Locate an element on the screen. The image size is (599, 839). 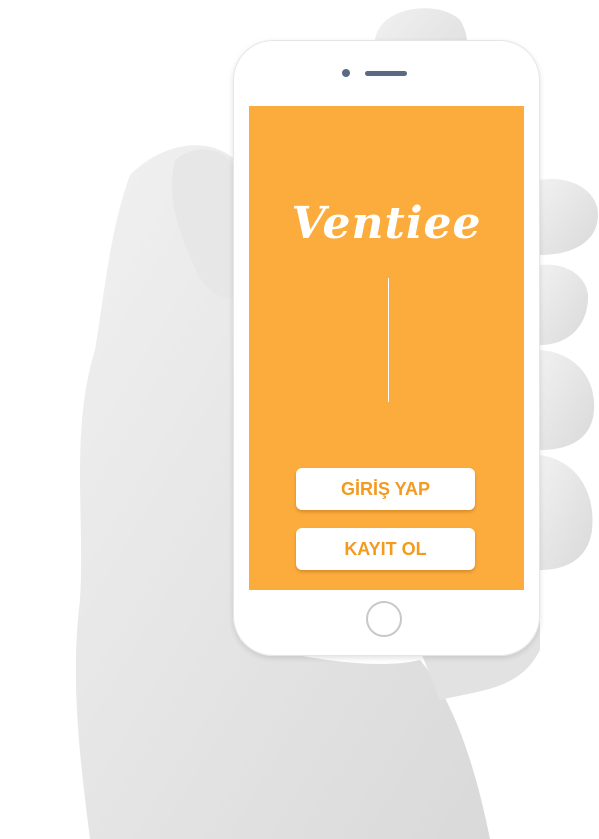
app-logo: Ventiee is located at coordinates (386, 223).